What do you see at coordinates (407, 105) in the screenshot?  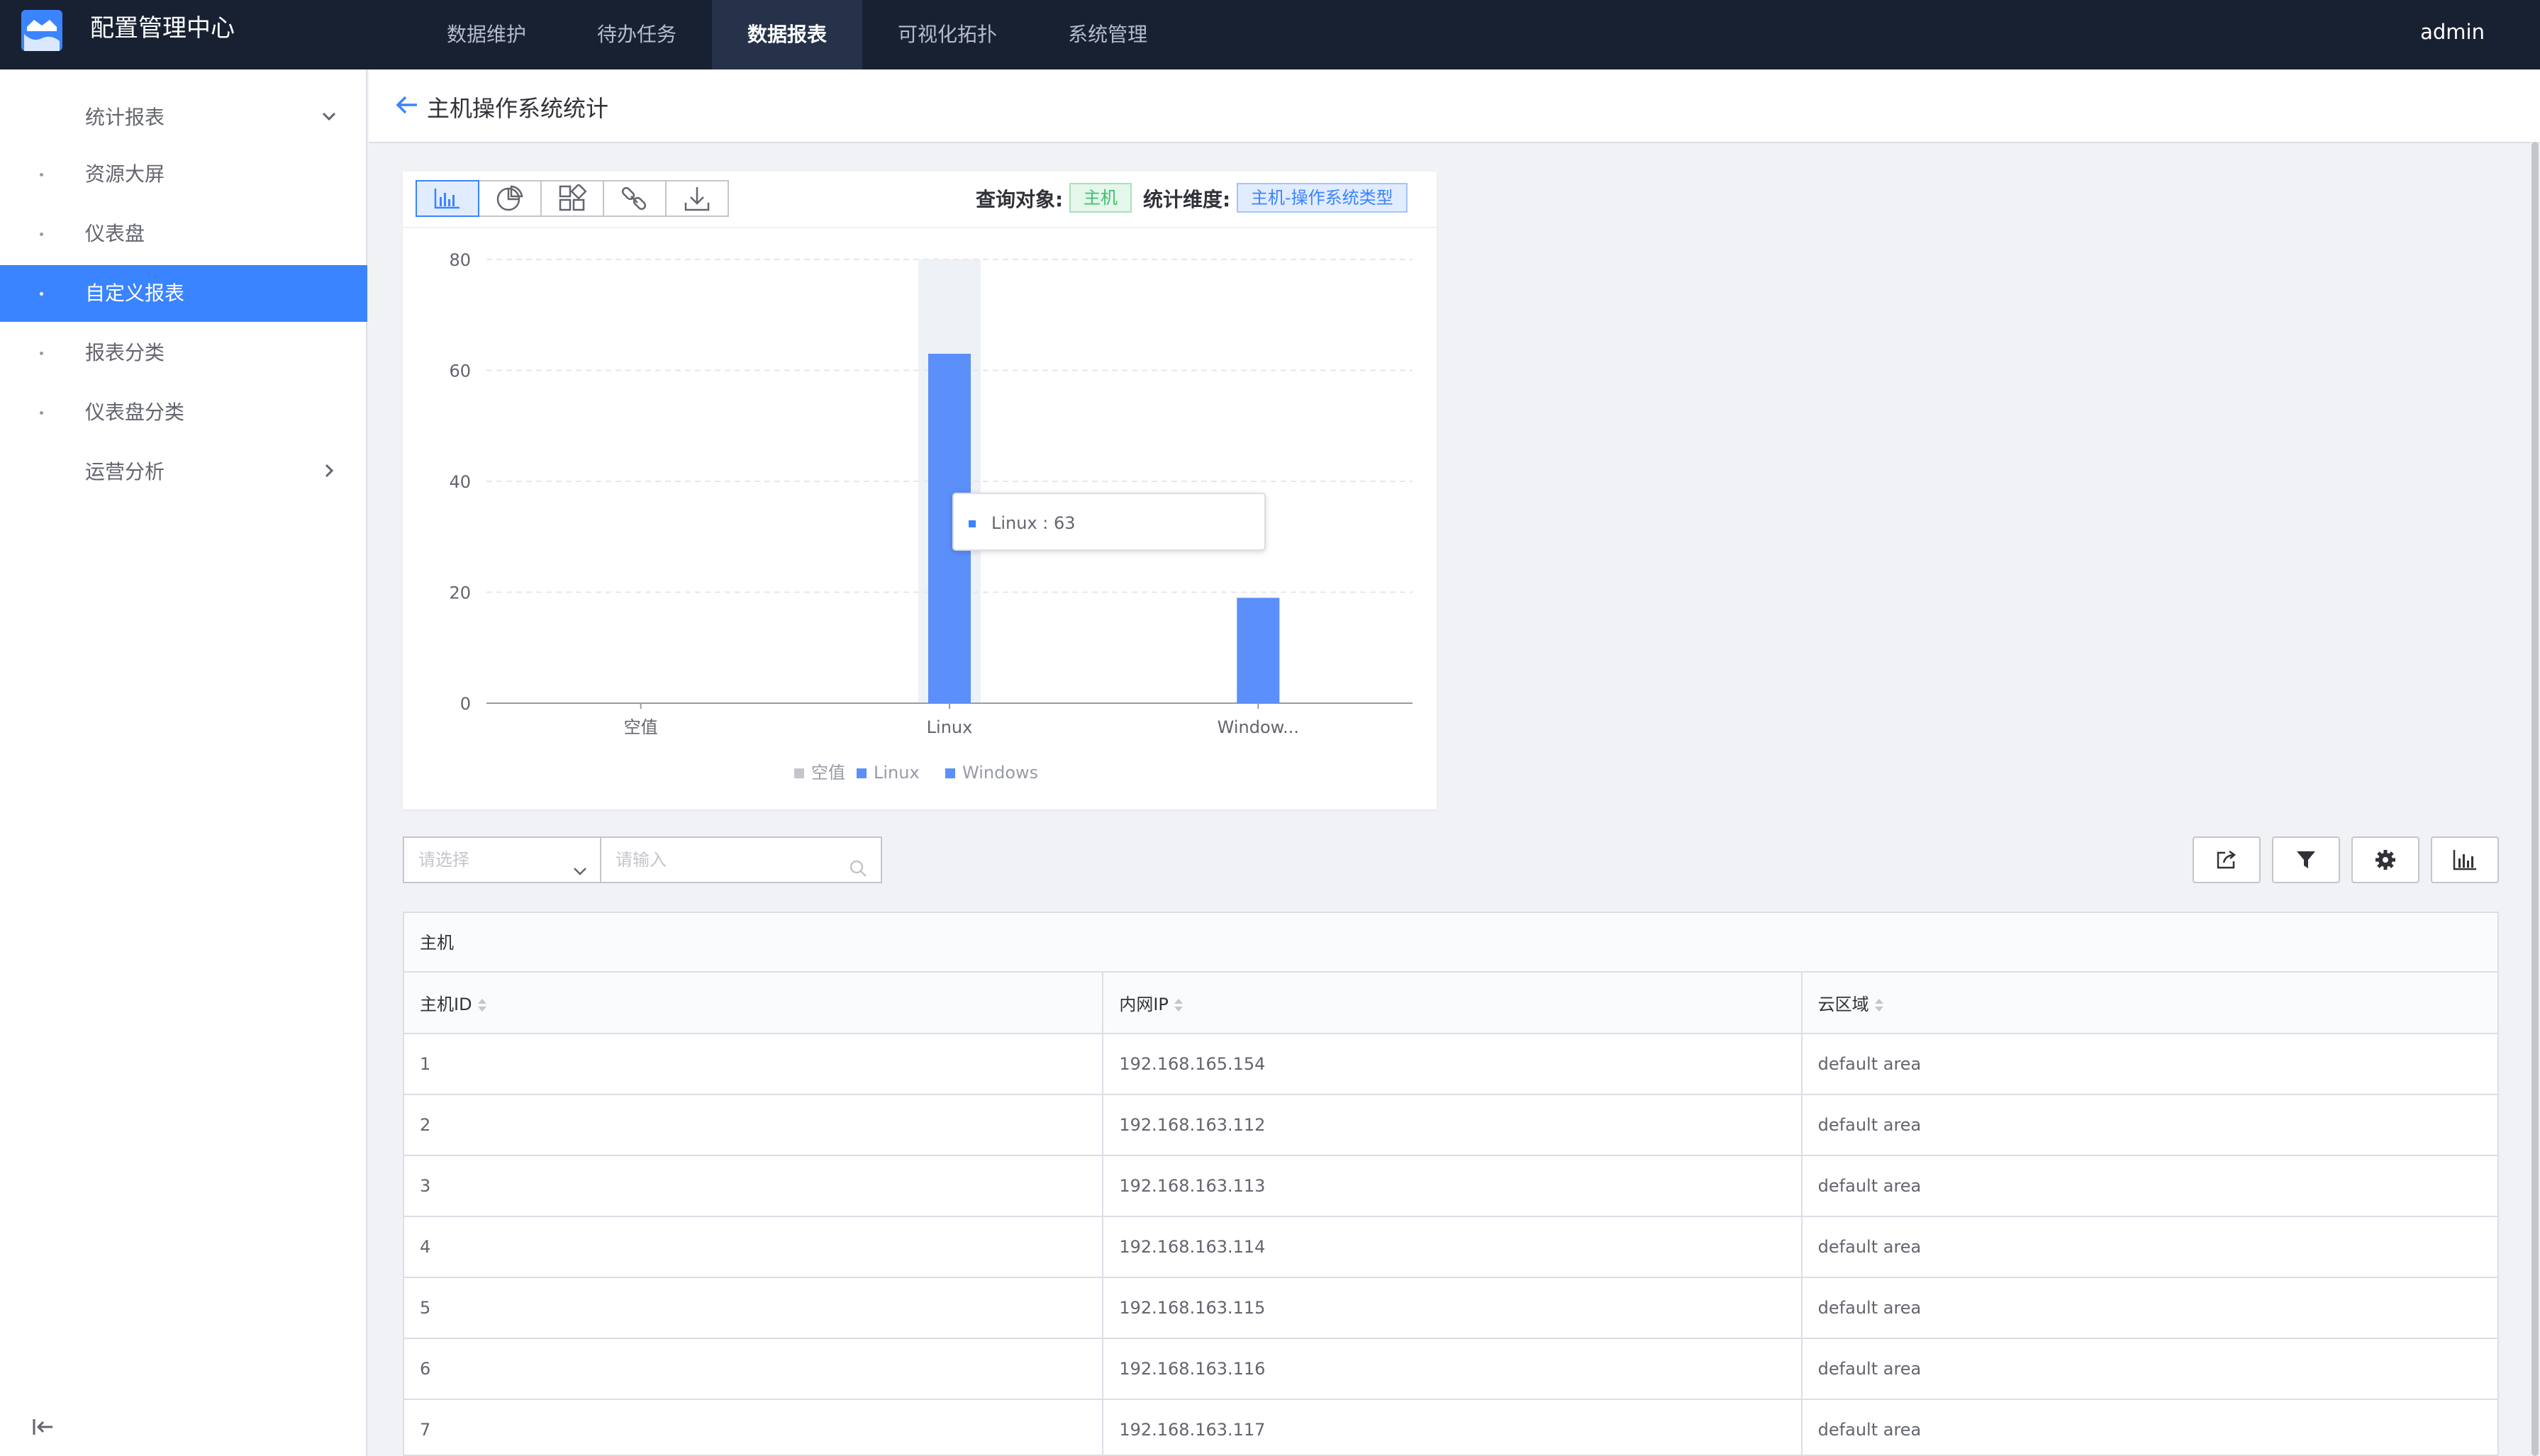 I see `back-arrow-icon` at bounding box center [407, 105].